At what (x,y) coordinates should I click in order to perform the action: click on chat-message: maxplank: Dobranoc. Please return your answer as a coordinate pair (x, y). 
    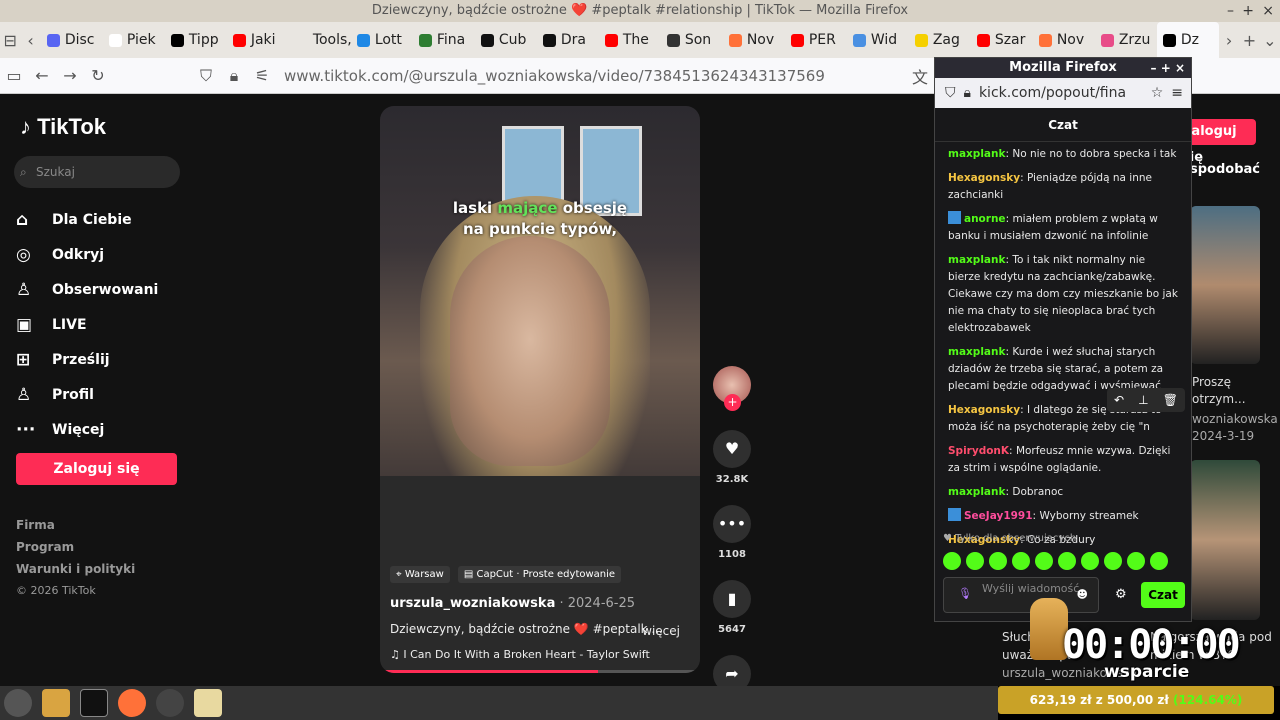
    Looking at the image, I should click on (1063, 492).